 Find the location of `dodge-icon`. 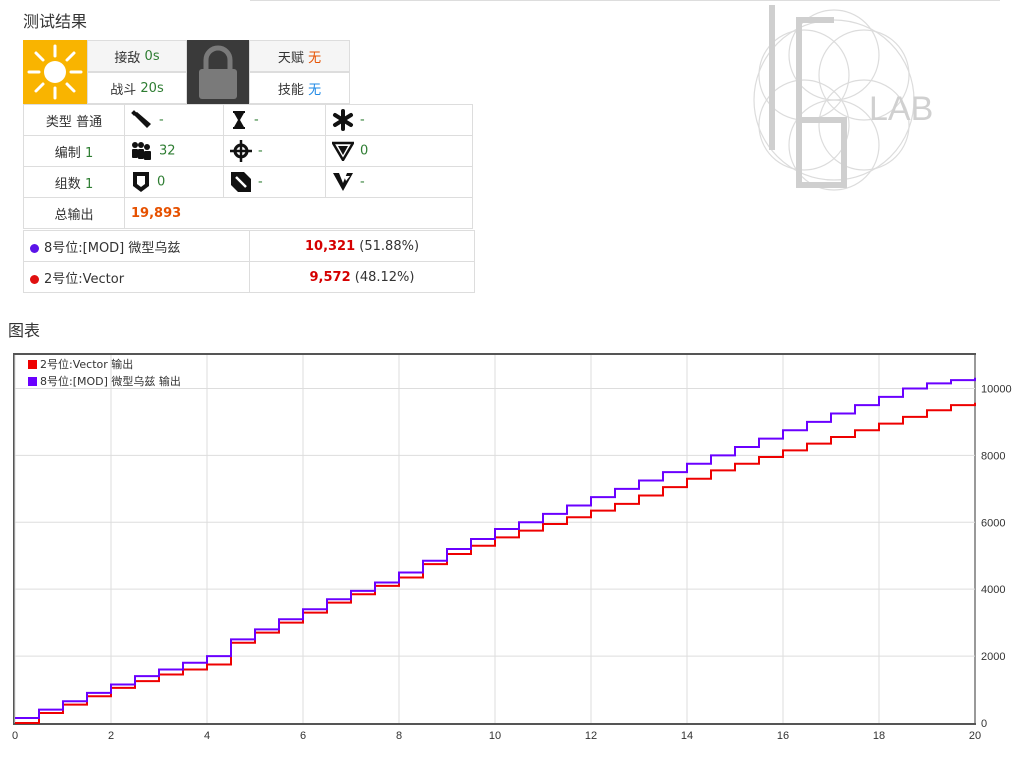

dodge-icon is located at coordinates (241, 182).